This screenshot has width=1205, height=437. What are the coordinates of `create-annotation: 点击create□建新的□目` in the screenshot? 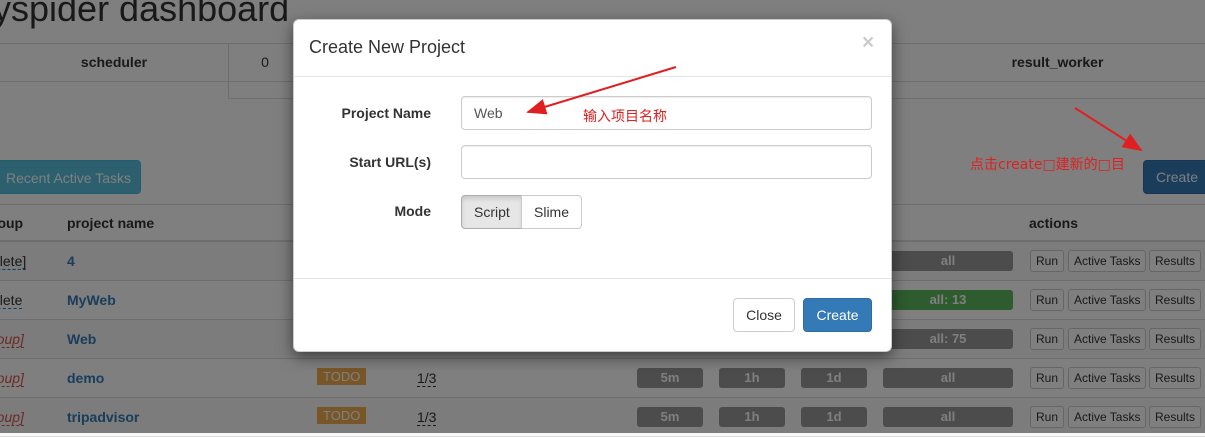 It's located at (1047, 165).